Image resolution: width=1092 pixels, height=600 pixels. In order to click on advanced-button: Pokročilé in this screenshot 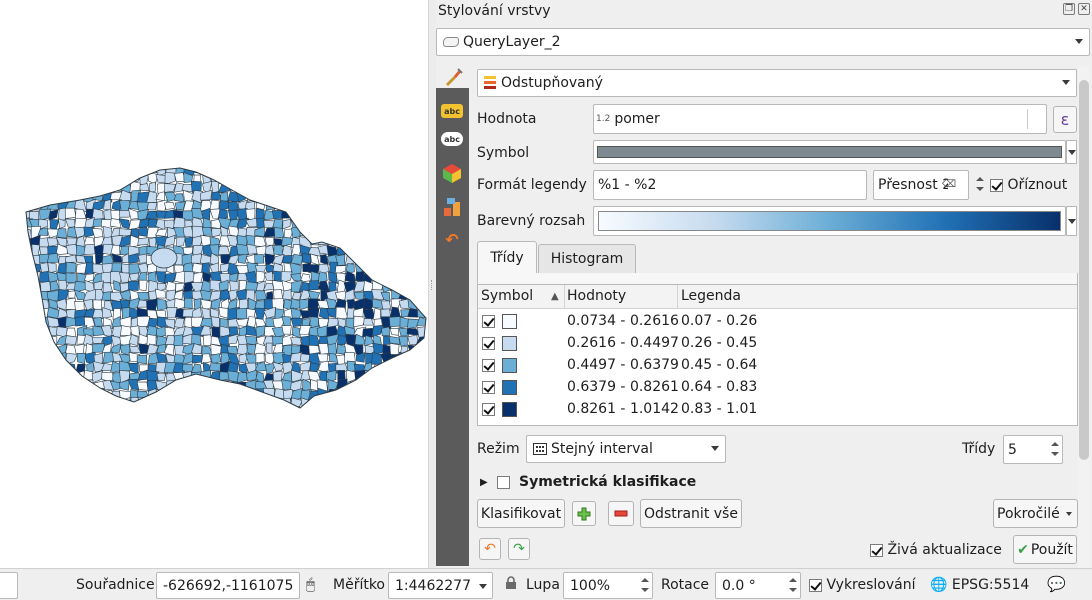, I will do `click(1035, 513)`.